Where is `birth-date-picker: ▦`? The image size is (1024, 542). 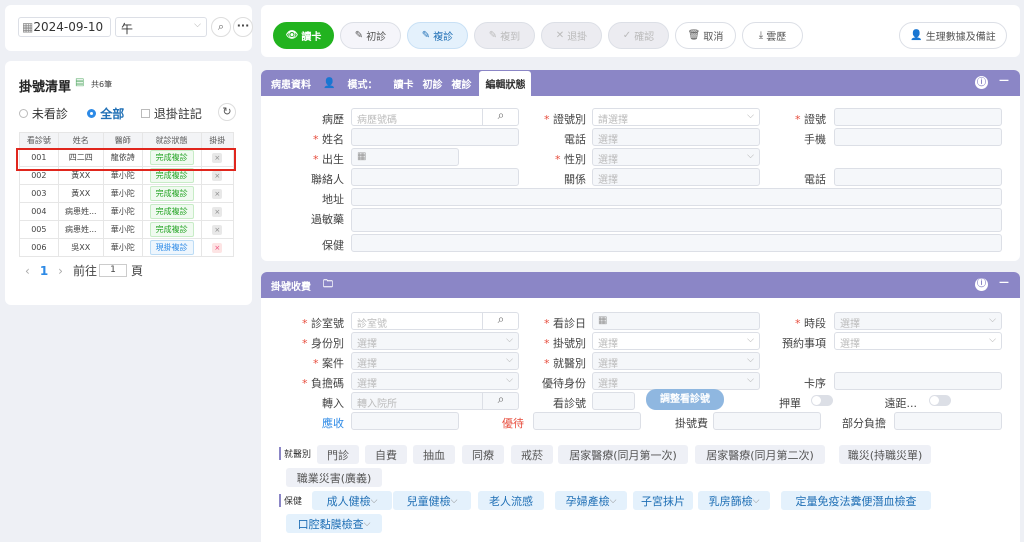 birth-date-picker: ▦ is located at coordinates (405, 157).